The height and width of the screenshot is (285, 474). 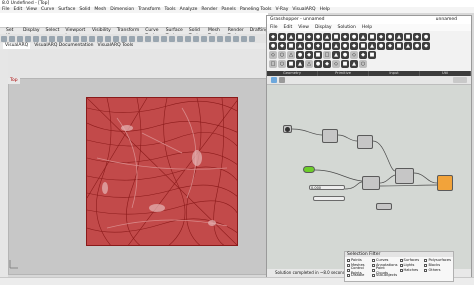 I want to click on command-history, so click(x=134, y=20).